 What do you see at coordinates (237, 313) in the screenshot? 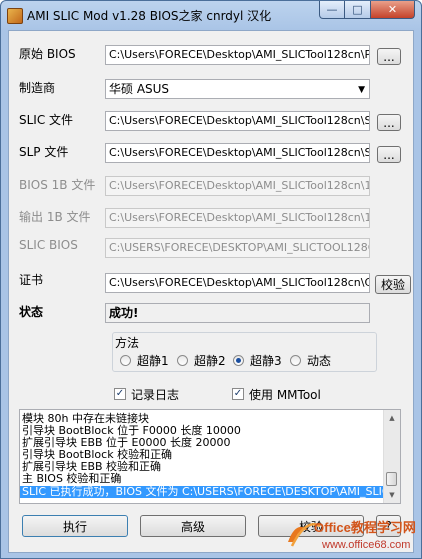
I see `status-value: 成功!` at bounding box center [237, 313].